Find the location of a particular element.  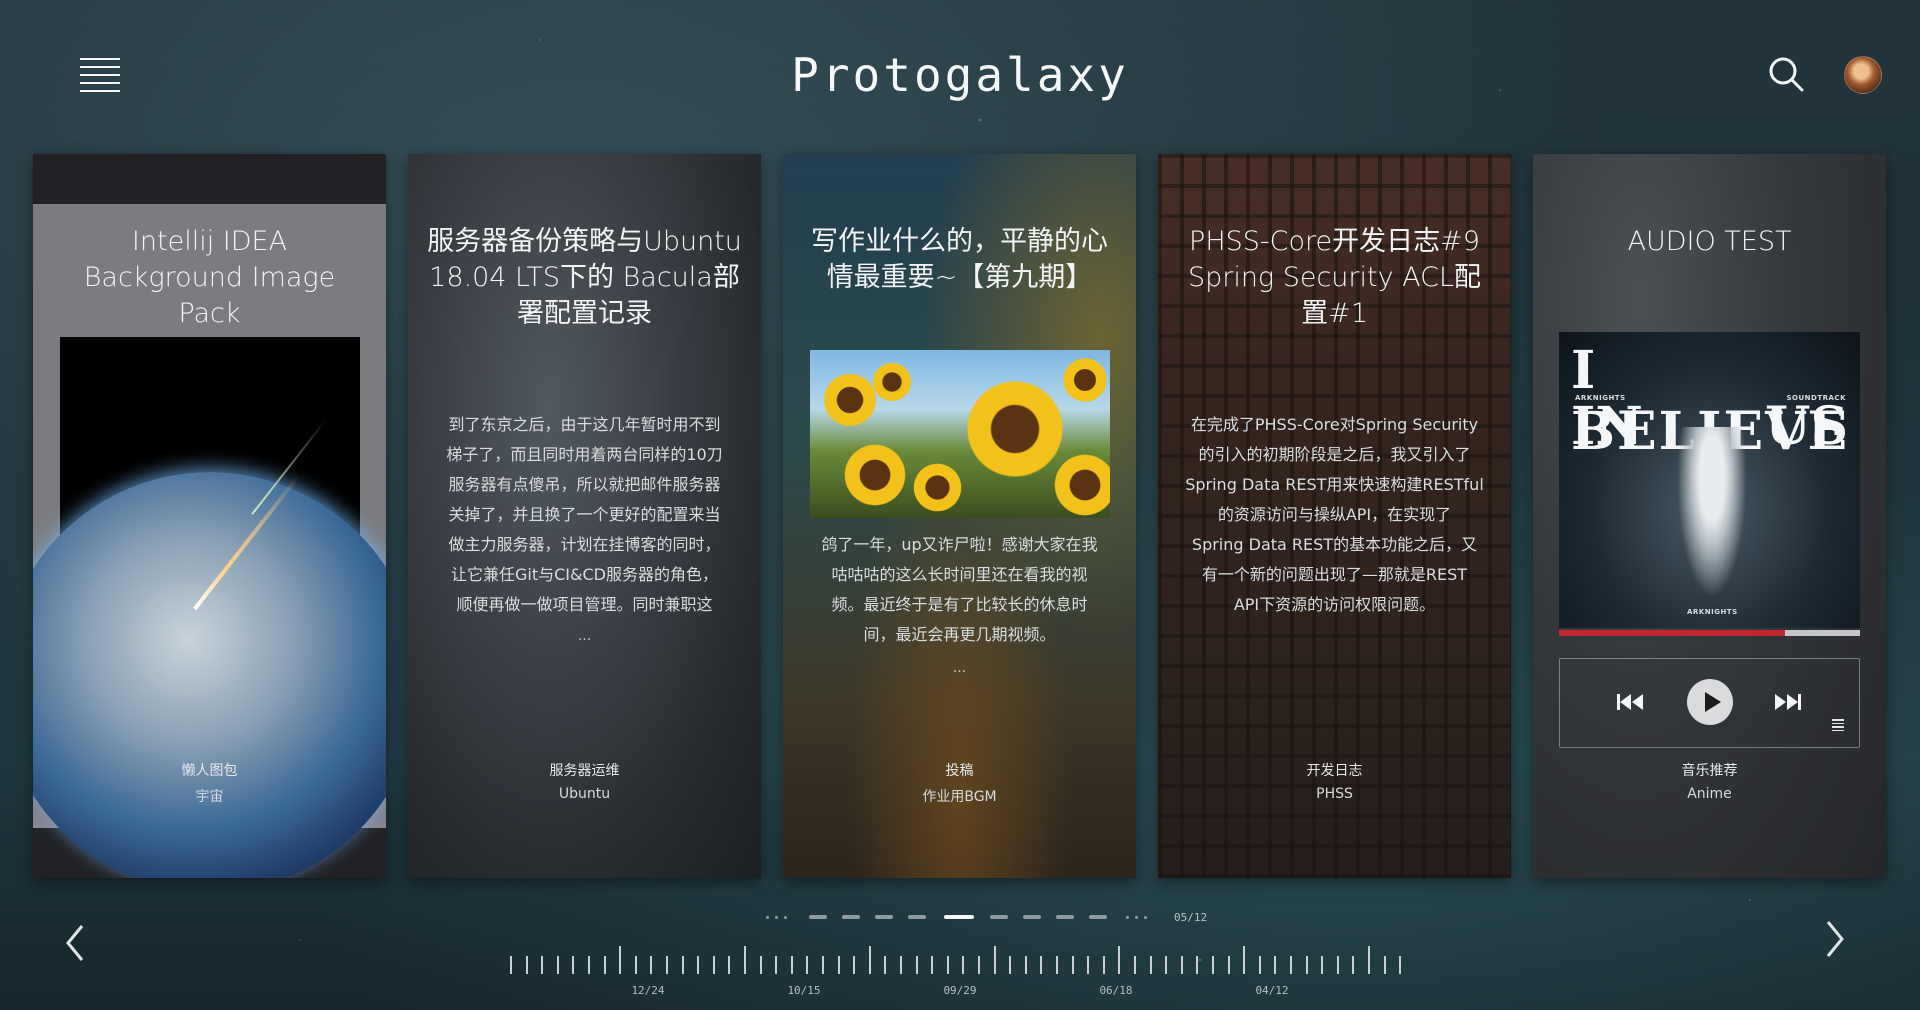

post-category: 懒人图包 is located at coordinates (209, 770).